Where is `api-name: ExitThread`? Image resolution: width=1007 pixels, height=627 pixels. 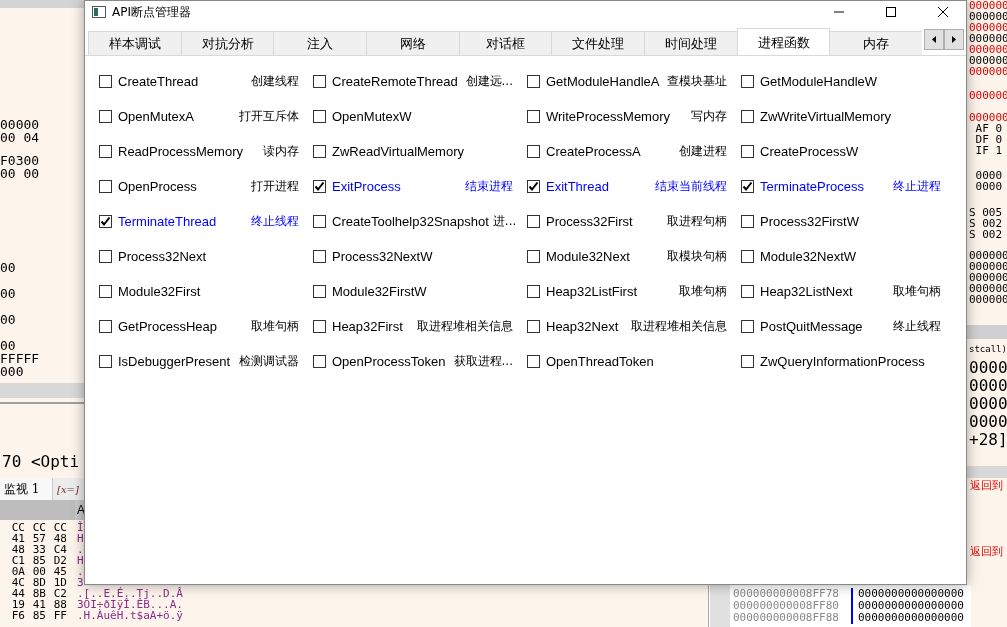 api-name: ExitThread is located at coordinates (577, 186).